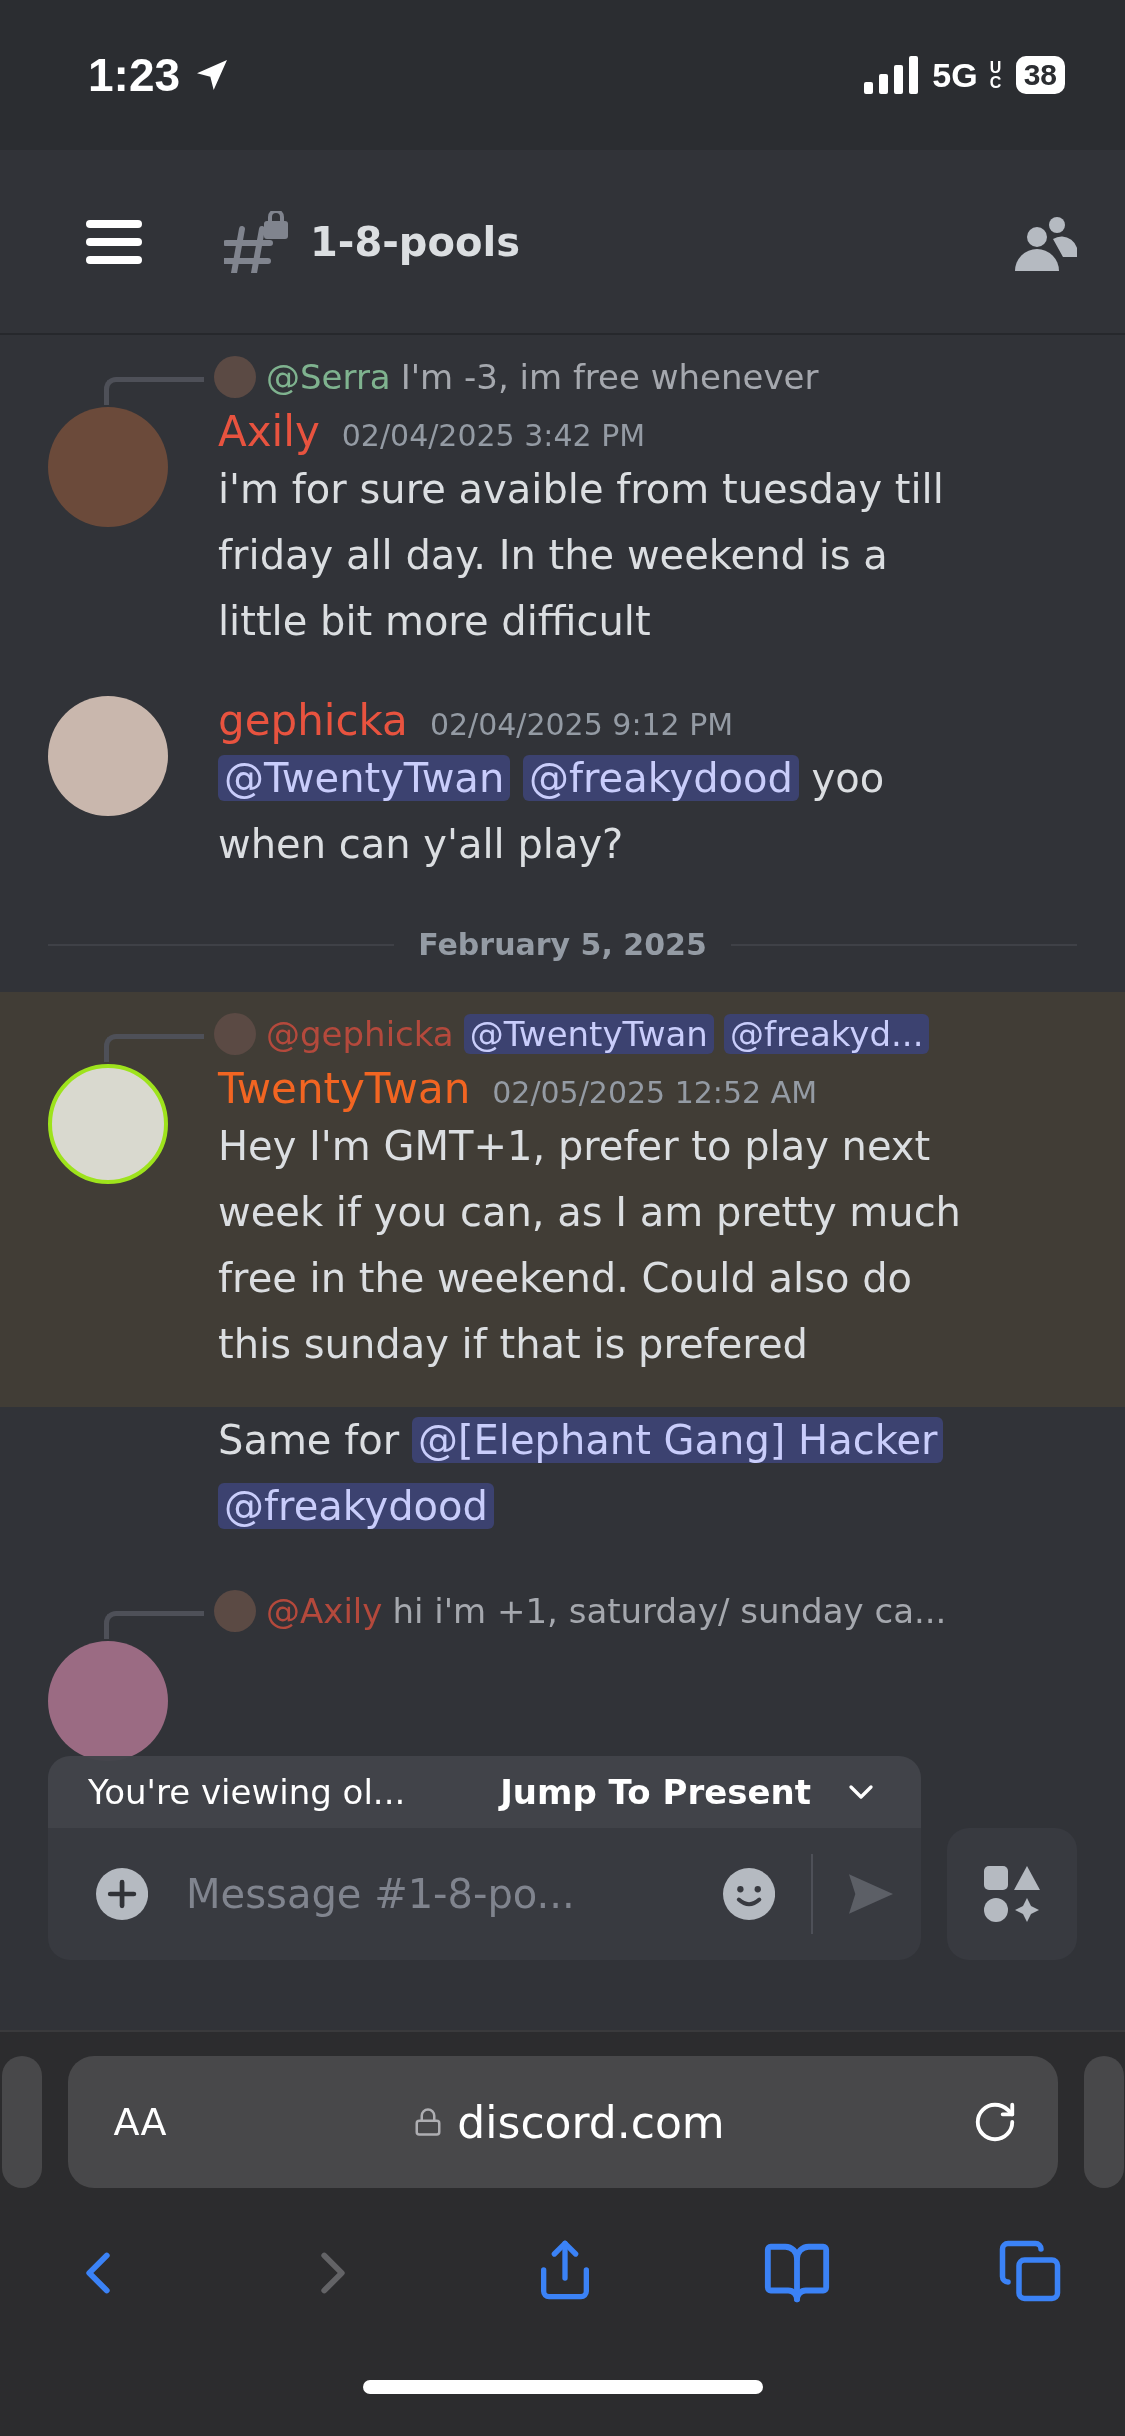  I want to click on message-text: @TwentyTwan @freakydood yoo when can y'all play?, so click(552, 811).